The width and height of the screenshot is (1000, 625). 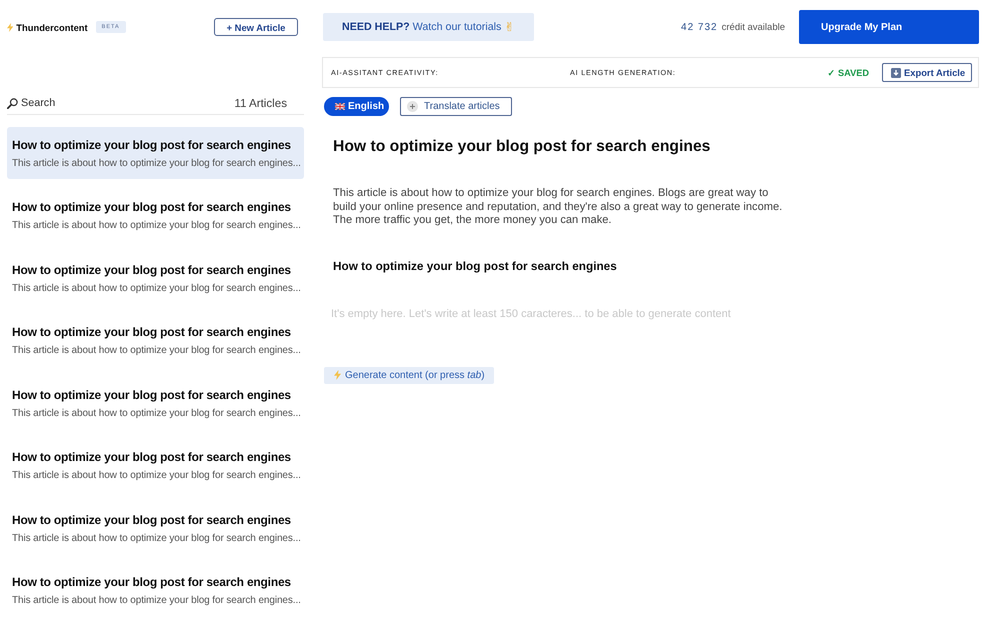 What do you see at coordinates (896, 73) in the screenshot?
I see `download-box-icon` at bounding box center [896, 73].